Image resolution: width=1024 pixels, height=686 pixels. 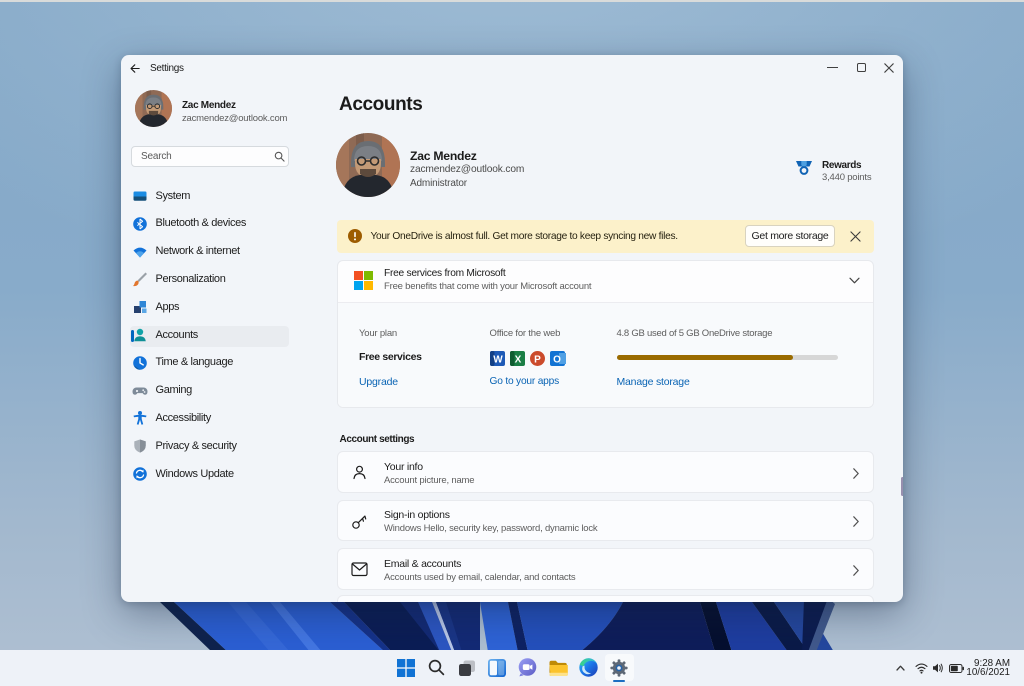 What do you see at coordinates (517, 359) in the screenshot?
I see `svg-text: X` at bounding box center [517, 359].